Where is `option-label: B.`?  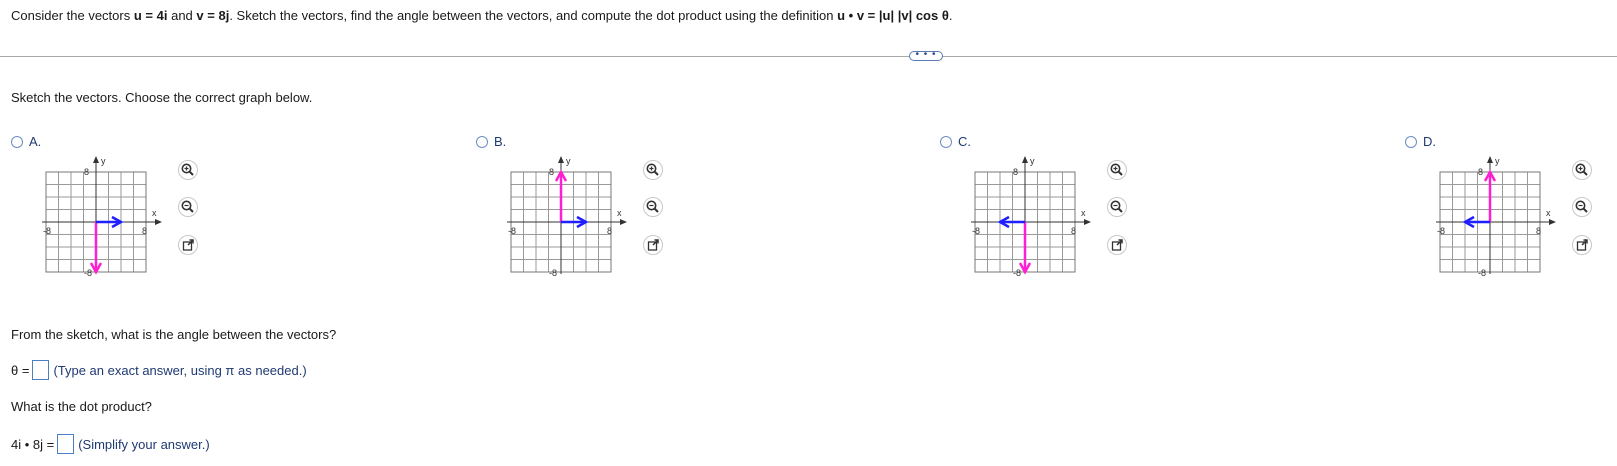 option-label: B. is located at coordinates (500, 141).